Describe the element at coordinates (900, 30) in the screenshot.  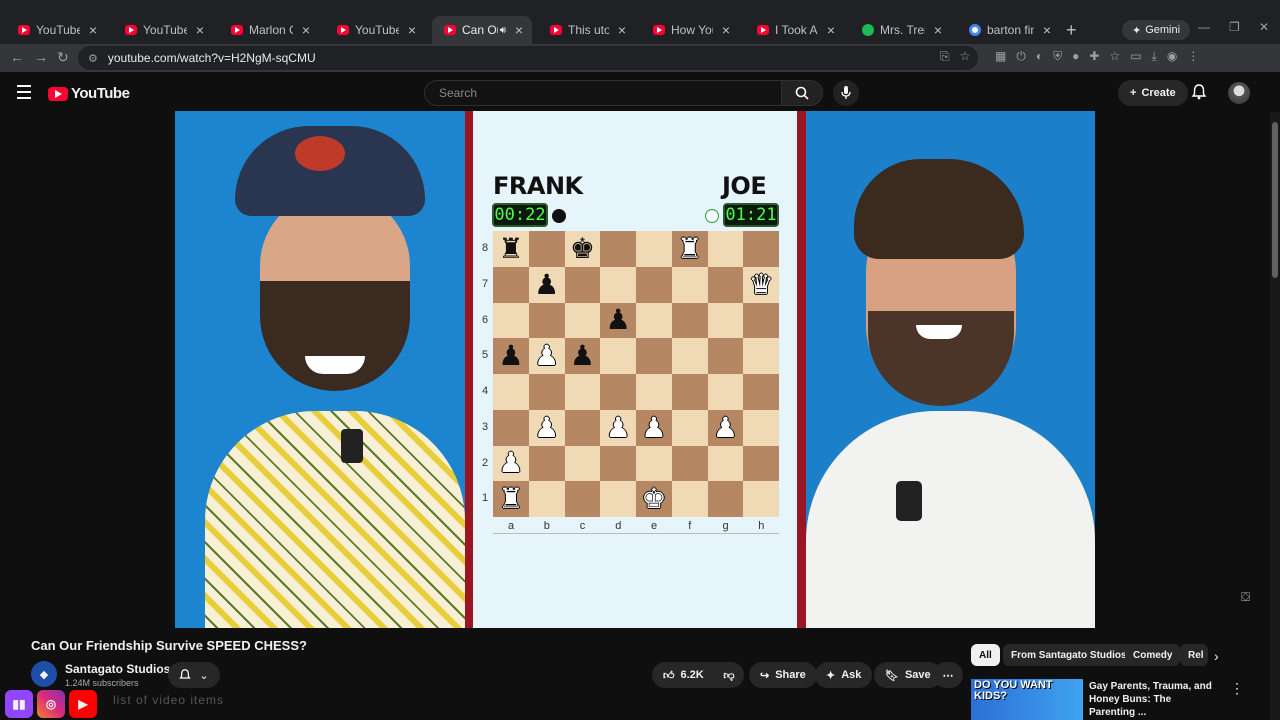
I see `browser-tab: Mrs. Trends ×` at that location.